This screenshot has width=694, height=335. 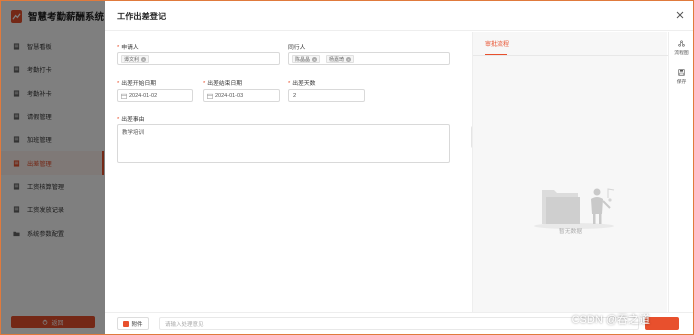 What do you see at coordinates (229, 95) in the screenshot?
I see `end-date-value: 2024-01-03` at bounding box center [229, 95].